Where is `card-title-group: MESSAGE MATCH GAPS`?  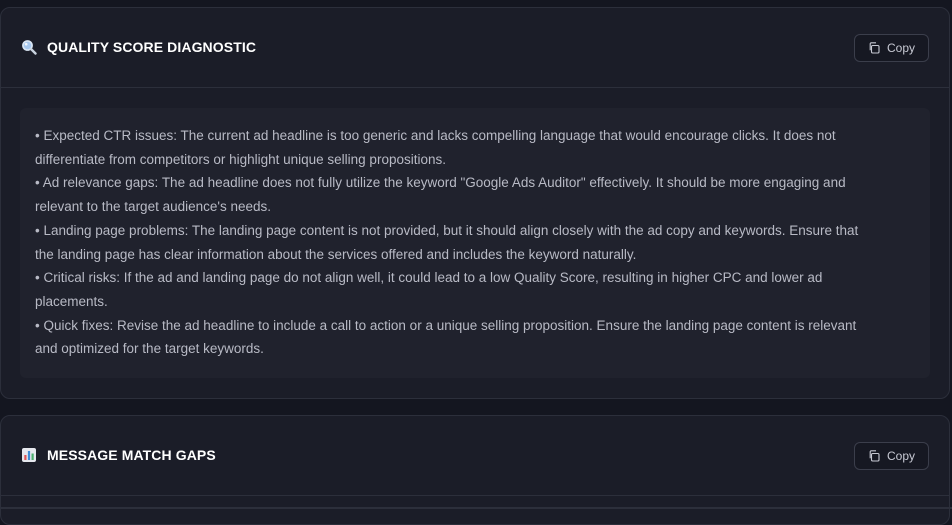
card-title-group: MESSAGE MATCH GAPS is located at coordinates (118, 455).